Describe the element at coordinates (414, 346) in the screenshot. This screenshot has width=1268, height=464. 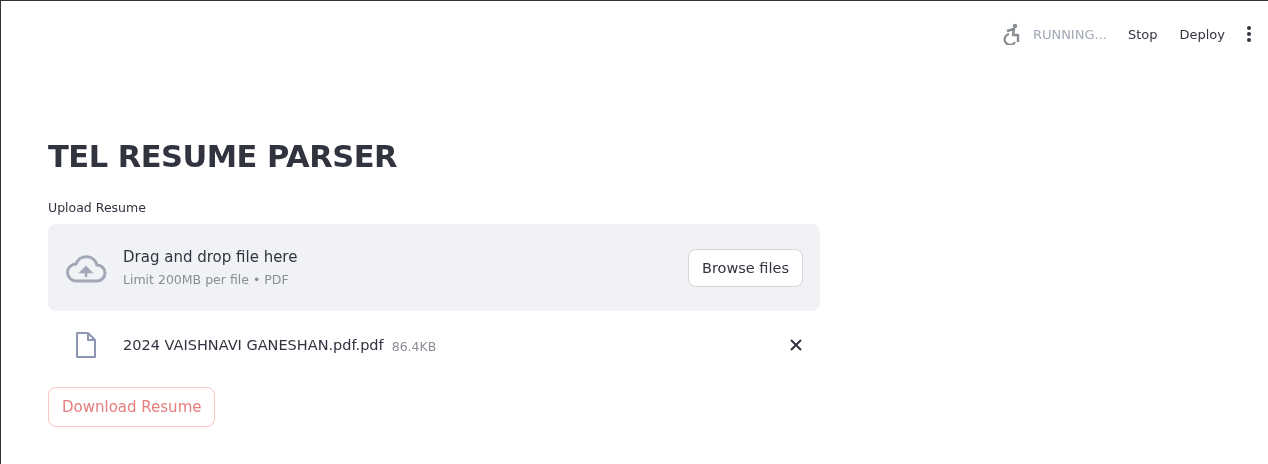
I see `file-size: 86.4KB` at that location.